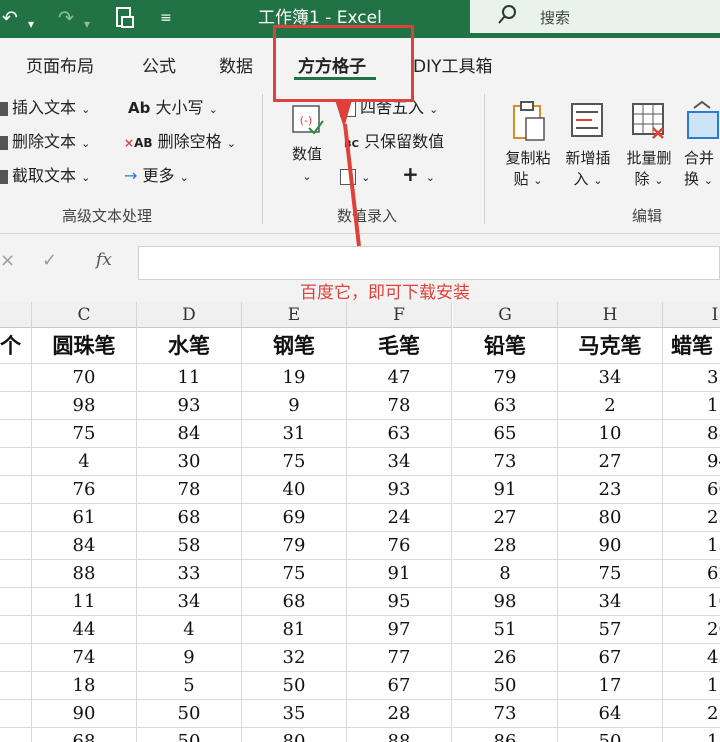 This screenshot has height=742, width=720. I want to click on table-cell: 23, so click(610, 490).